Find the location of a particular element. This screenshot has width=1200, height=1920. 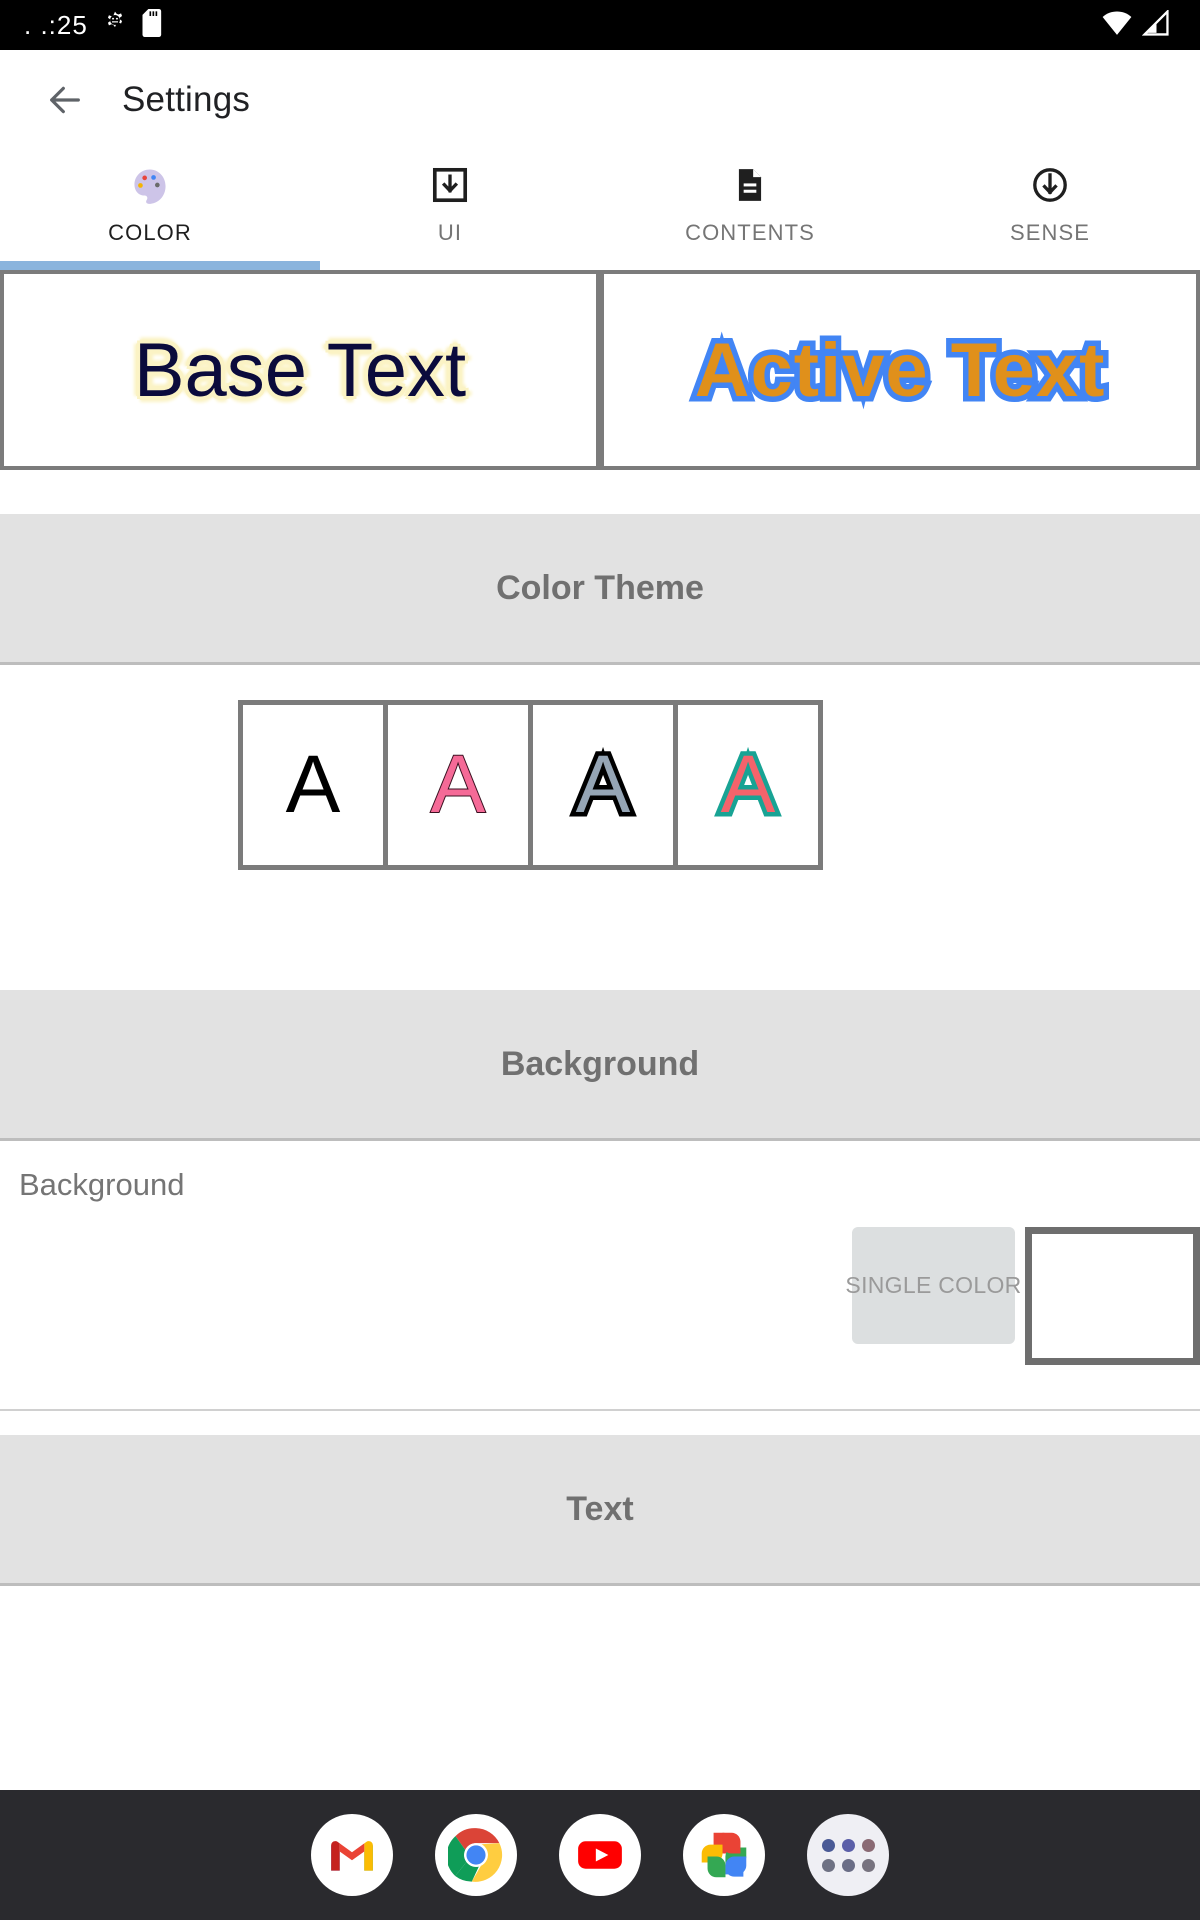

spacer-after-background is located at coordinates (600, 1423).